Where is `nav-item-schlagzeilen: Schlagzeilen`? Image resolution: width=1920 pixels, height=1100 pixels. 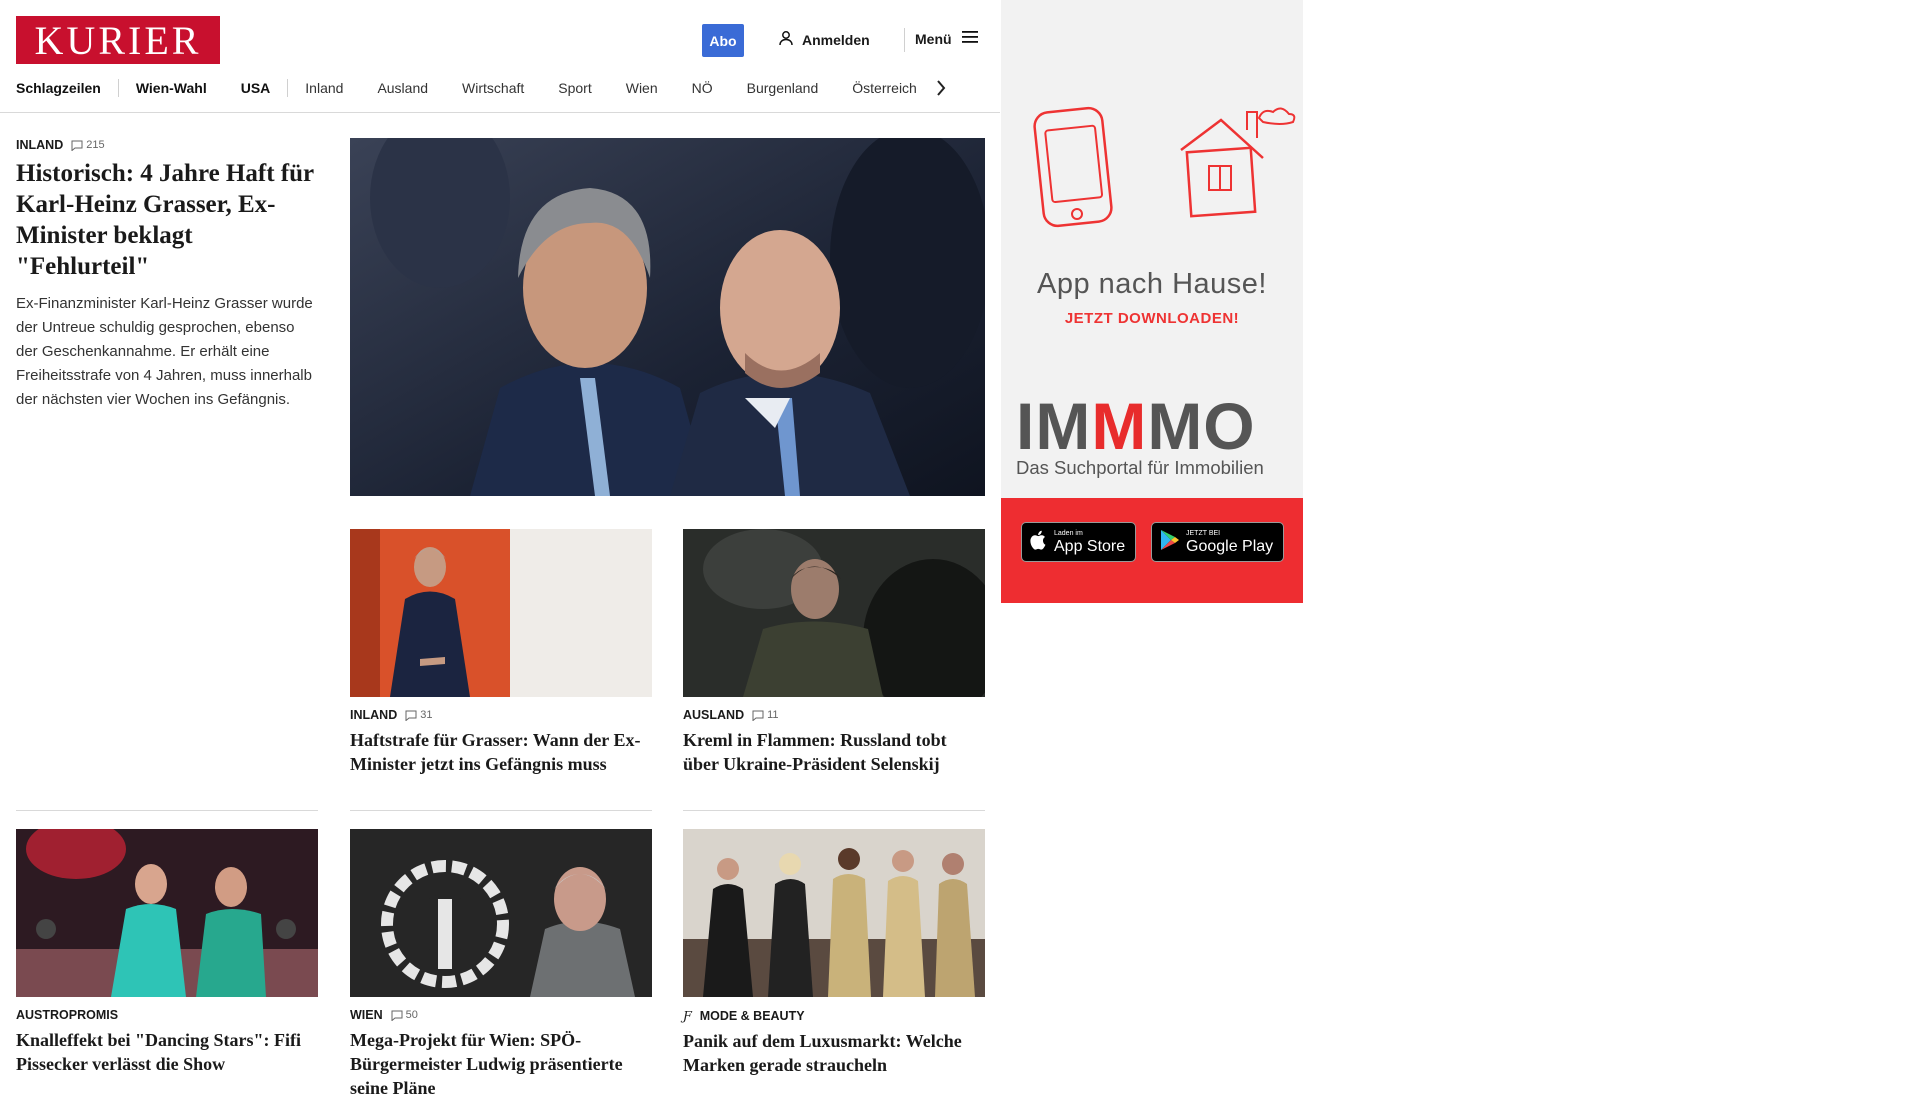
nav-item-schlagzeilen: Schlagzeilen is located at coordinates (67, 88).